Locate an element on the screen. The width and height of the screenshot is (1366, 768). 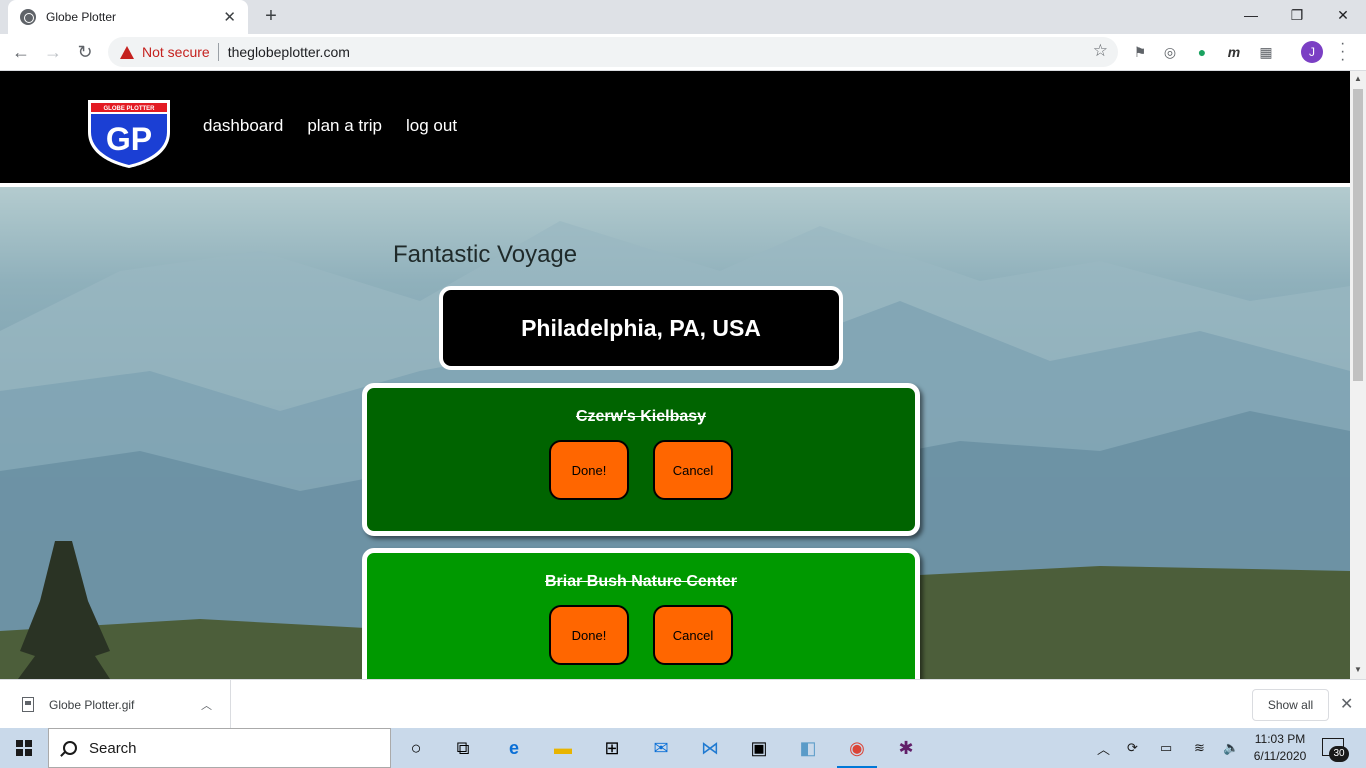
new-tab-button: + is located at coordinates (271, 16).